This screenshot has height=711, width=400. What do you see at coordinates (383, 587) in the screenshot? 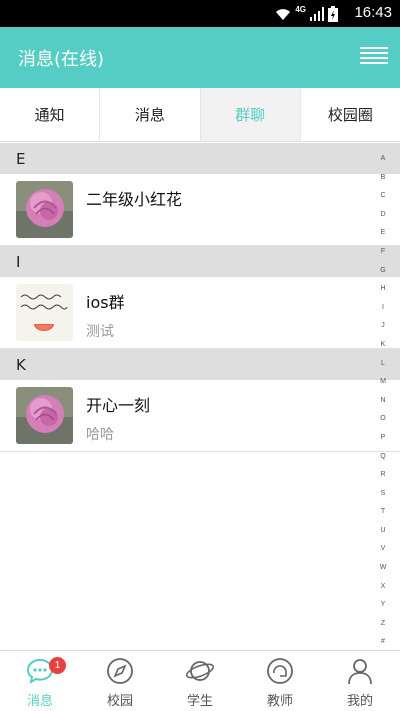
I see `index-letter: X` at bounding box center [383, 587].